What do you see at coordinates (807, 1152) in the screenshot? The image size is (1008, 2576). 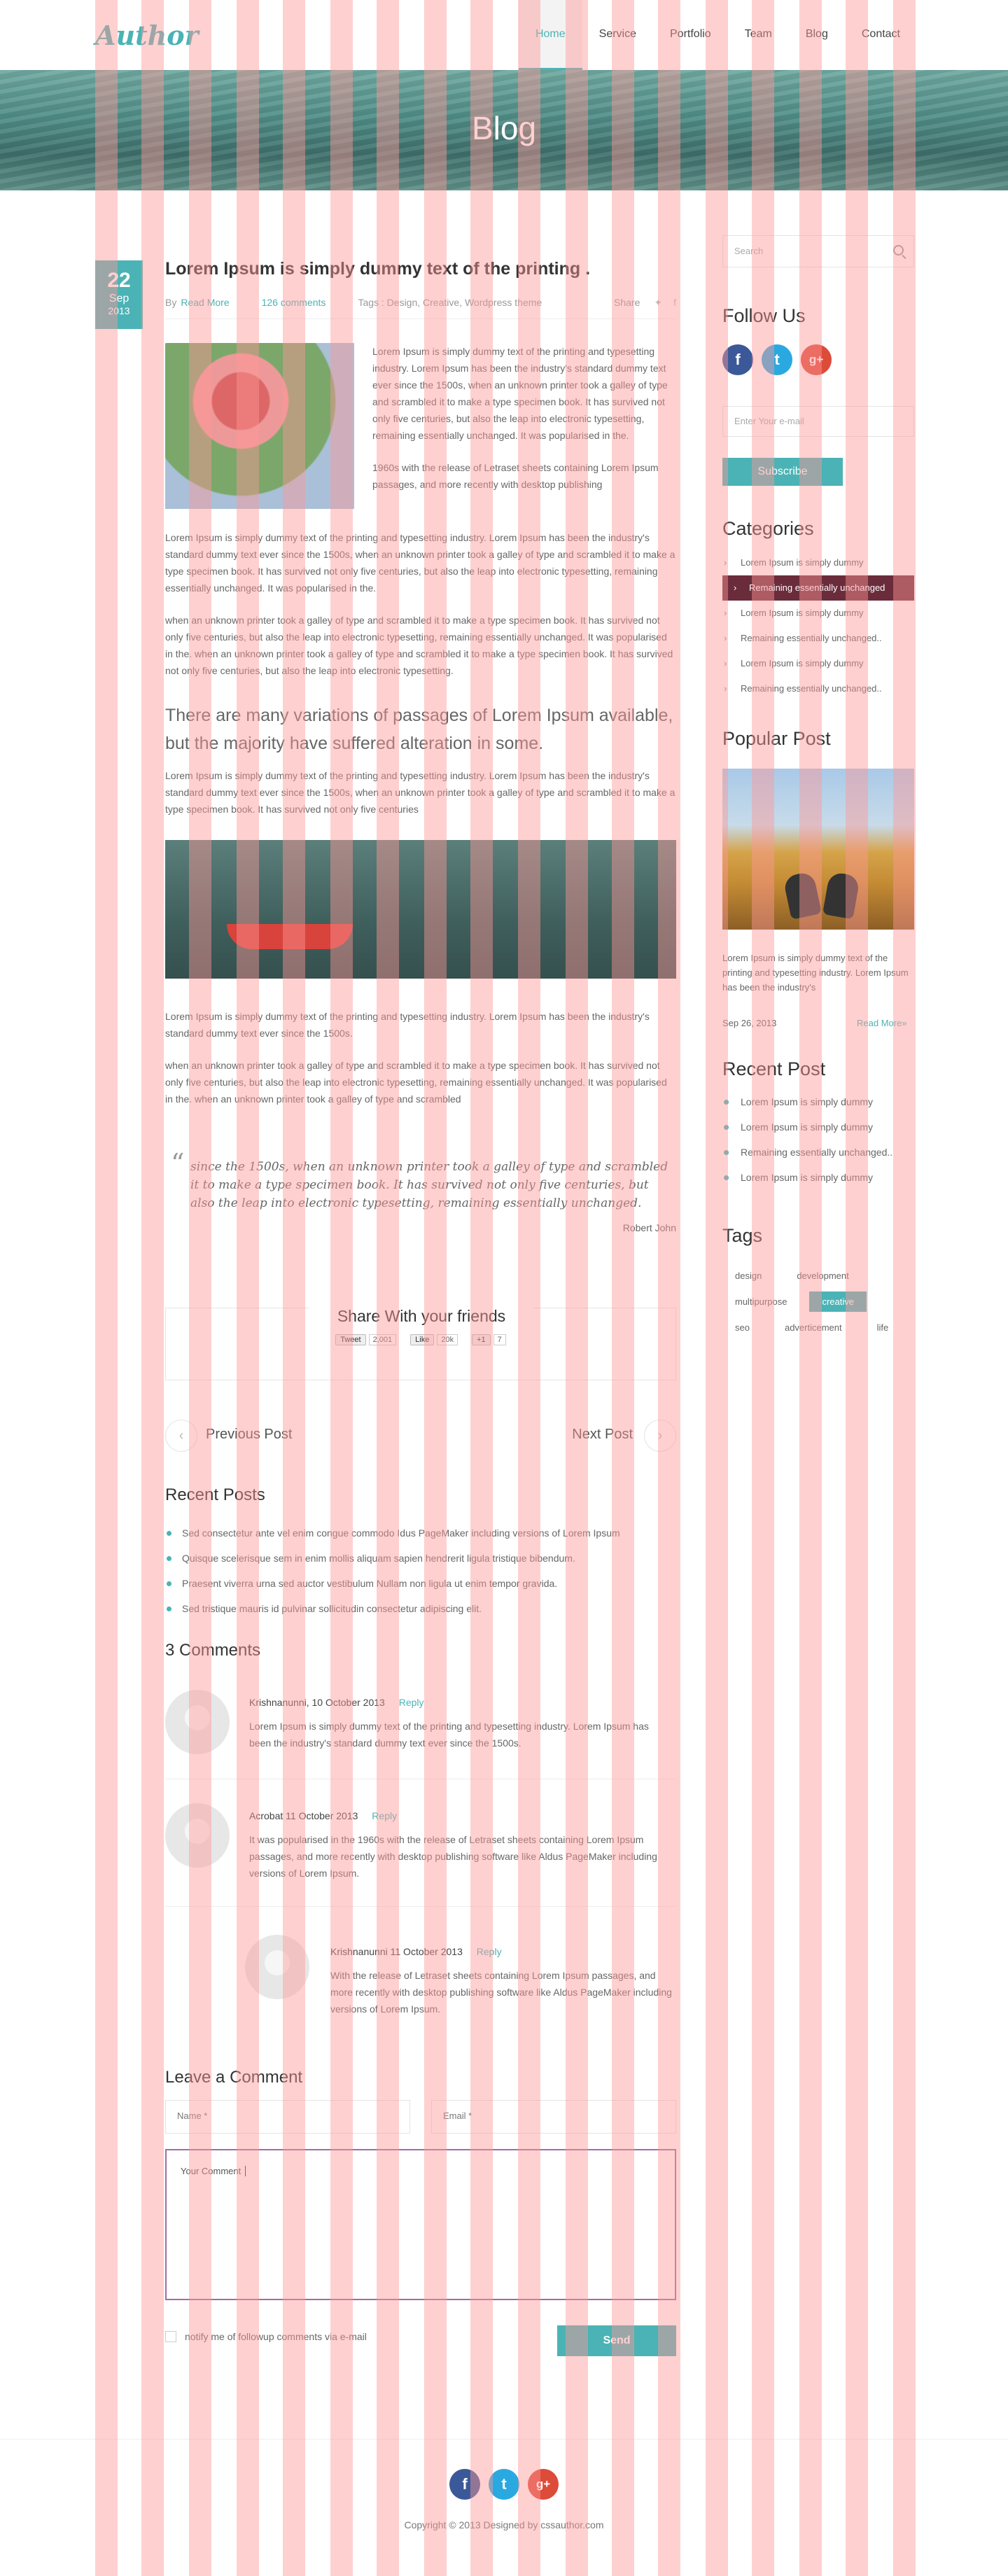 I see `sidebar-recent-item: Remaining essentially unchanged..` at bounding box center [807, 1152].